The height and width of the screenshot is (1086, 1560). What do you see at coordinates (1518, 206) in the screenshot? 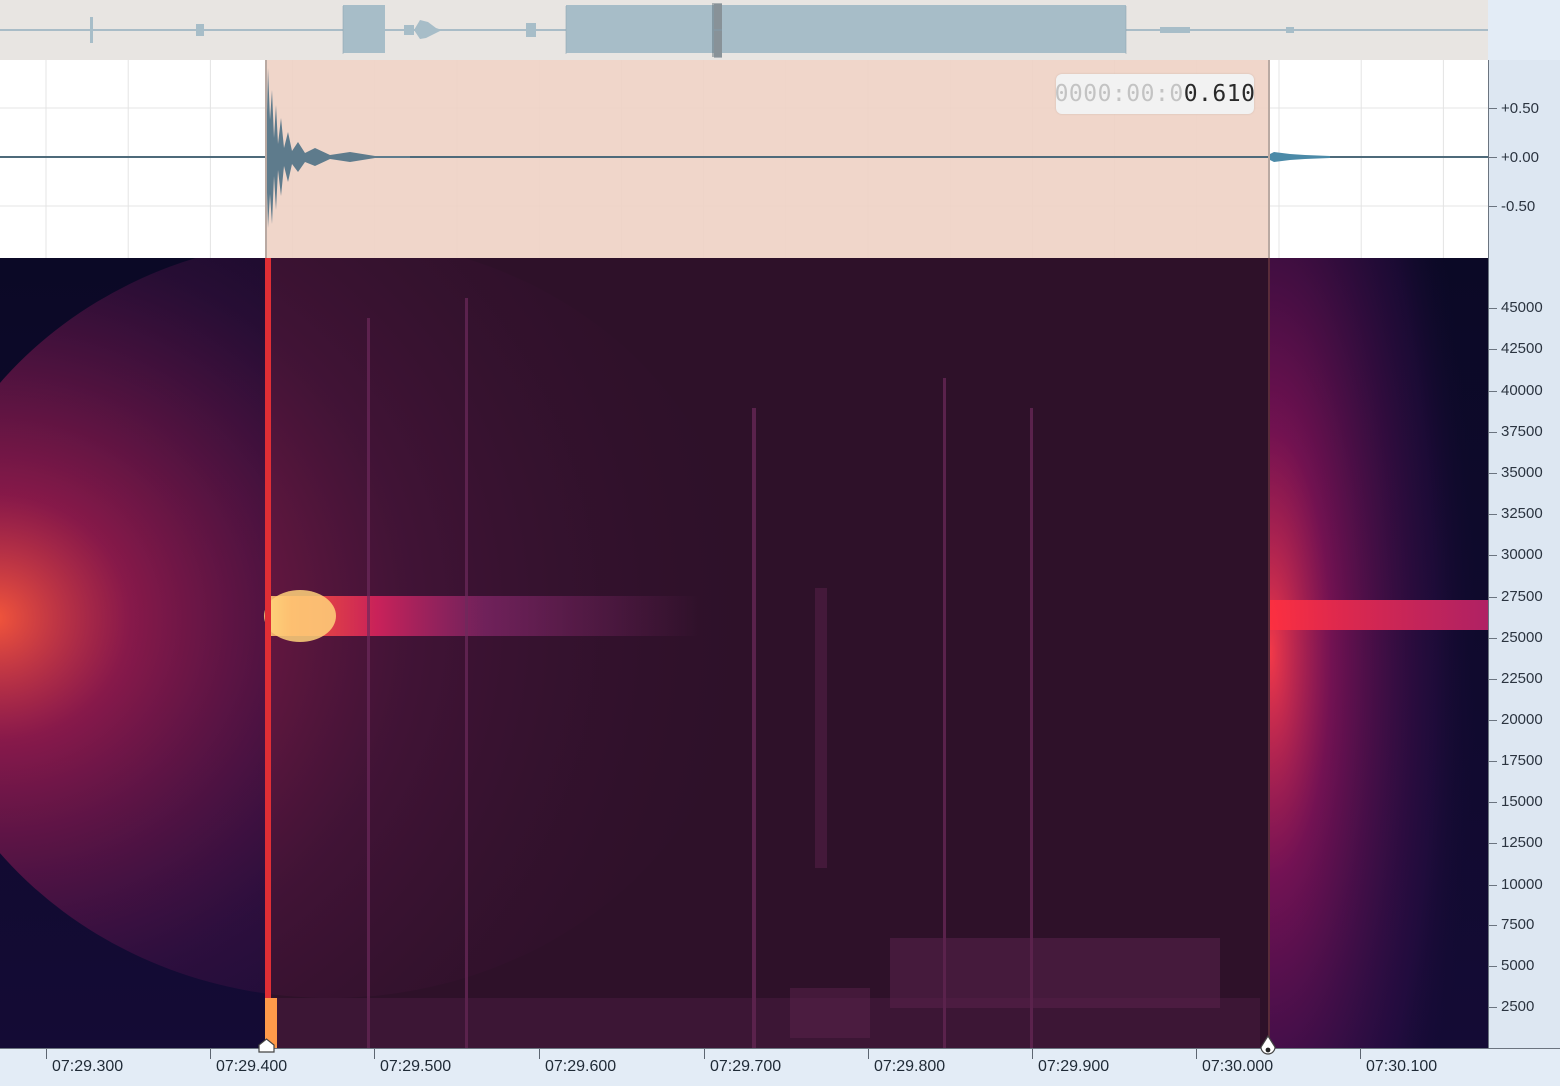
I see `amplitude-label: -0.50` at bounding box center [1518, 206].